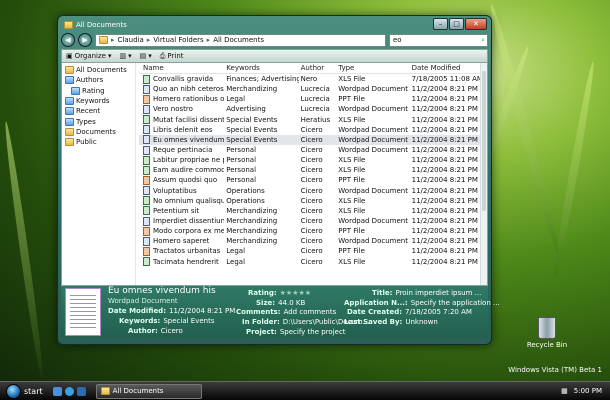 The height and width of the screenshot is (400, 610). What do you see at coordinates (21, 391) in the screenshot?
I see `start-button: start` at bounding box center [21, 391].